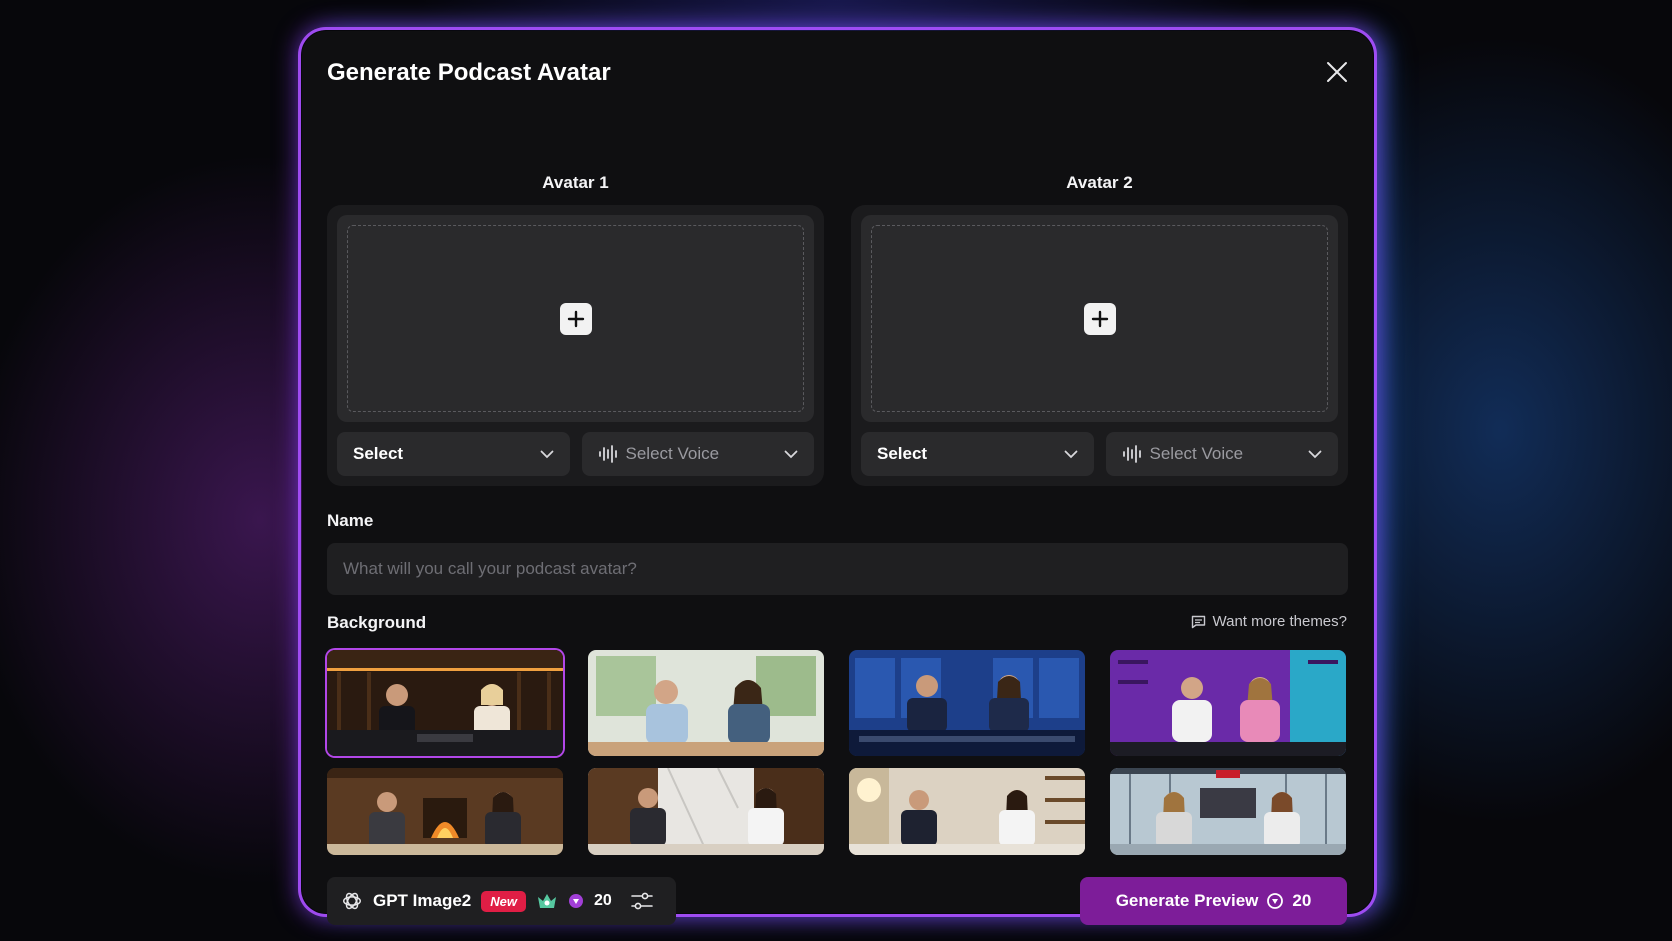 The width and height of the screenshot is (1672, 941). I want to click on generate-preview-button: Generate Preview 20, so click(1213, 901).